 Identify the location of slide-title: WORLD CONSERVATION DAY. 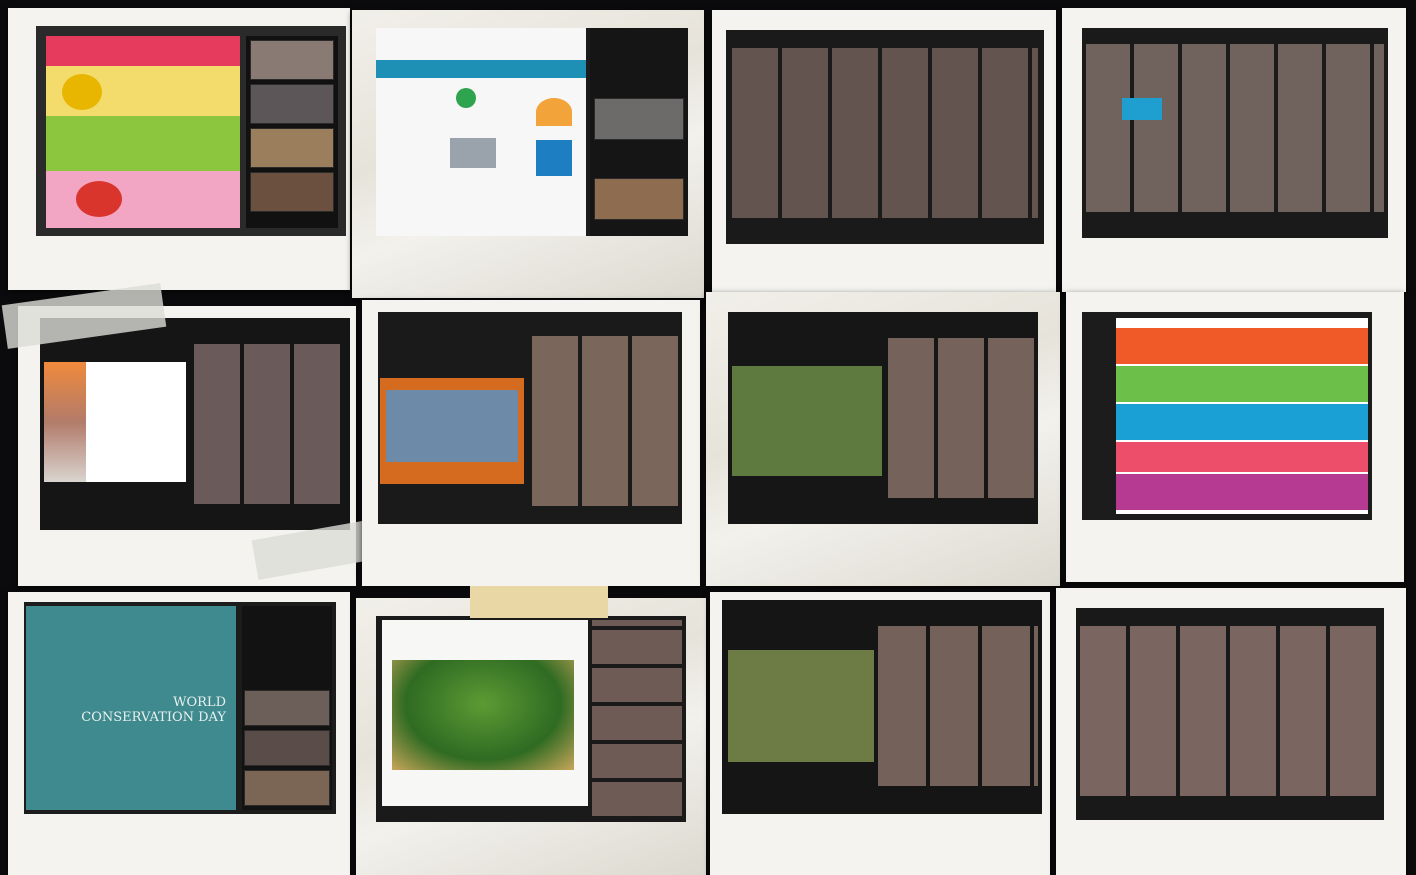
(153, 710).